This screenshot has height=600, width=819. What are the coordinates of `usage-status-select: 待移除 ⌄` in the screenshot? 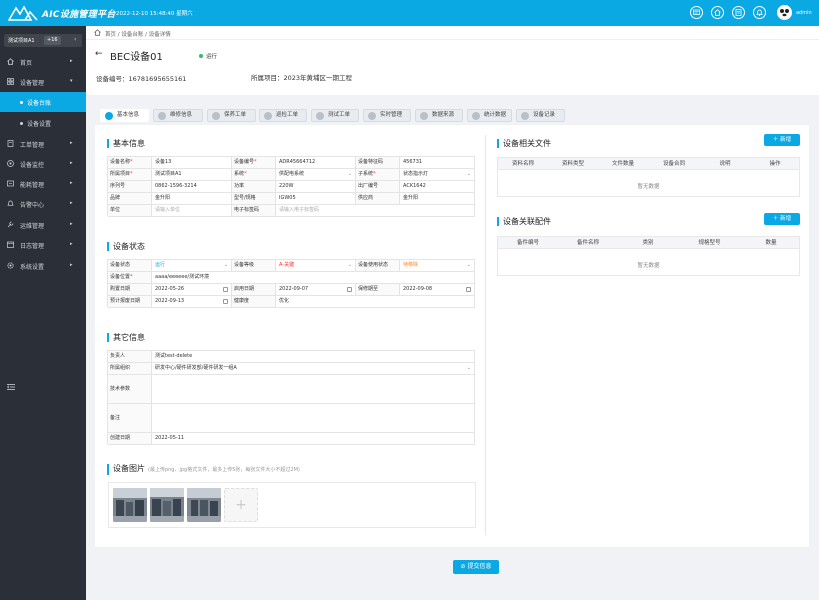 It's located at (437, 265).